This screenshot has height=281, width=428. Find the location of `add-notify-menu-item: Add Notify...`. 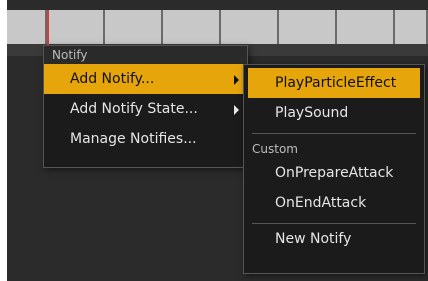

add-notify-menu-item: Add Notify... is located at coordinates (145, 79).